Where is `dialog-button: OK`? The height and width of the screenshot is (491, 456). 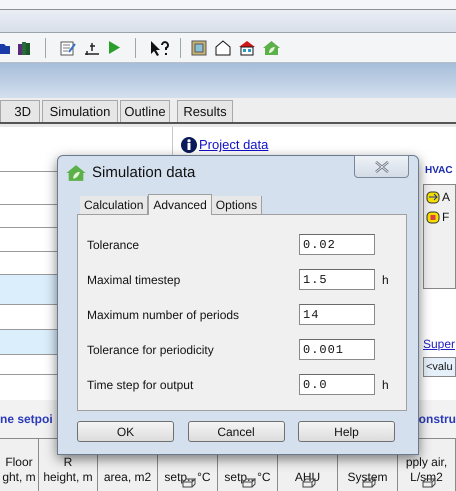
dialog-button: OK is located at coordinates (125, 431).